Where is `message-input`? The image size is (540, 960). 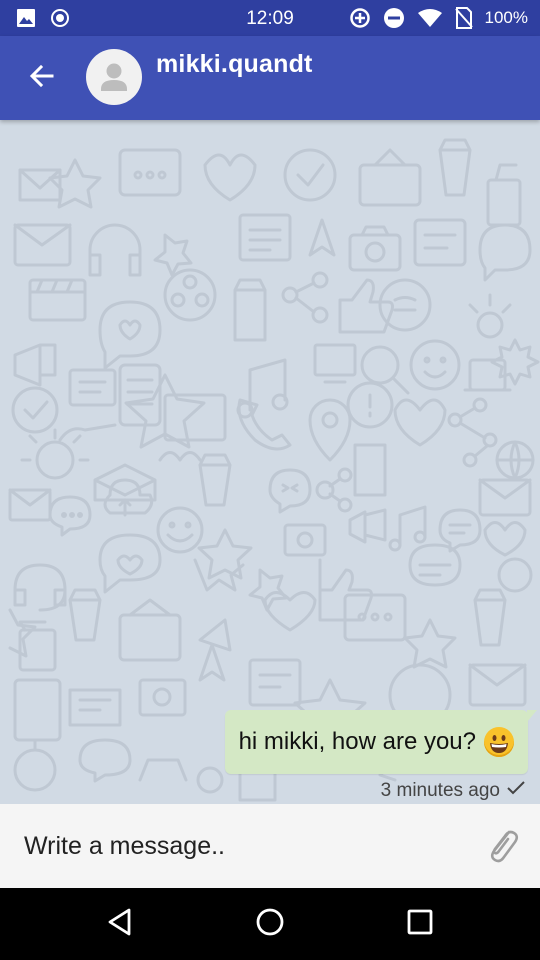
message-input is located at coordinates (244, 846).